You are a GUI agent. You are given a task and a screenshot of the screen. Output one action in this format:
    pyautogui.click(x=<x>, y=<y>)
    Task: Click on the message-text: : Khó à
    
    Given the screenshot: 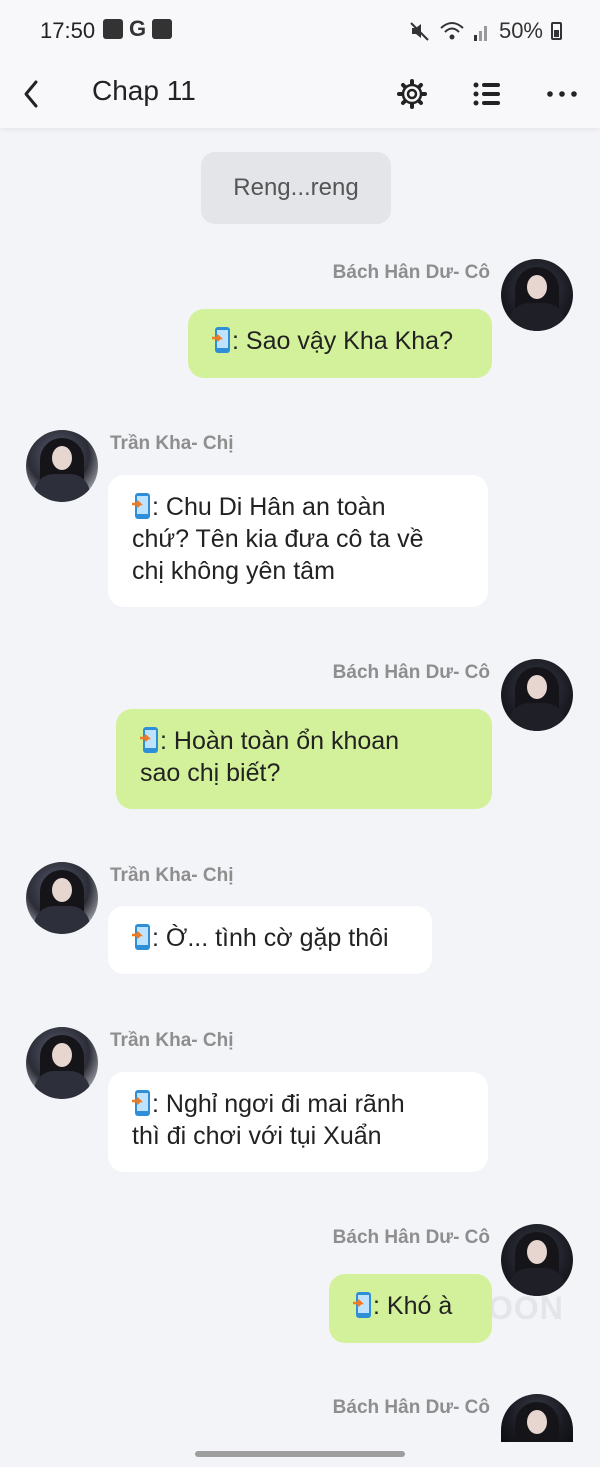 What is the action you would take?
    pyautogui.click(x=413, y=1306)
    